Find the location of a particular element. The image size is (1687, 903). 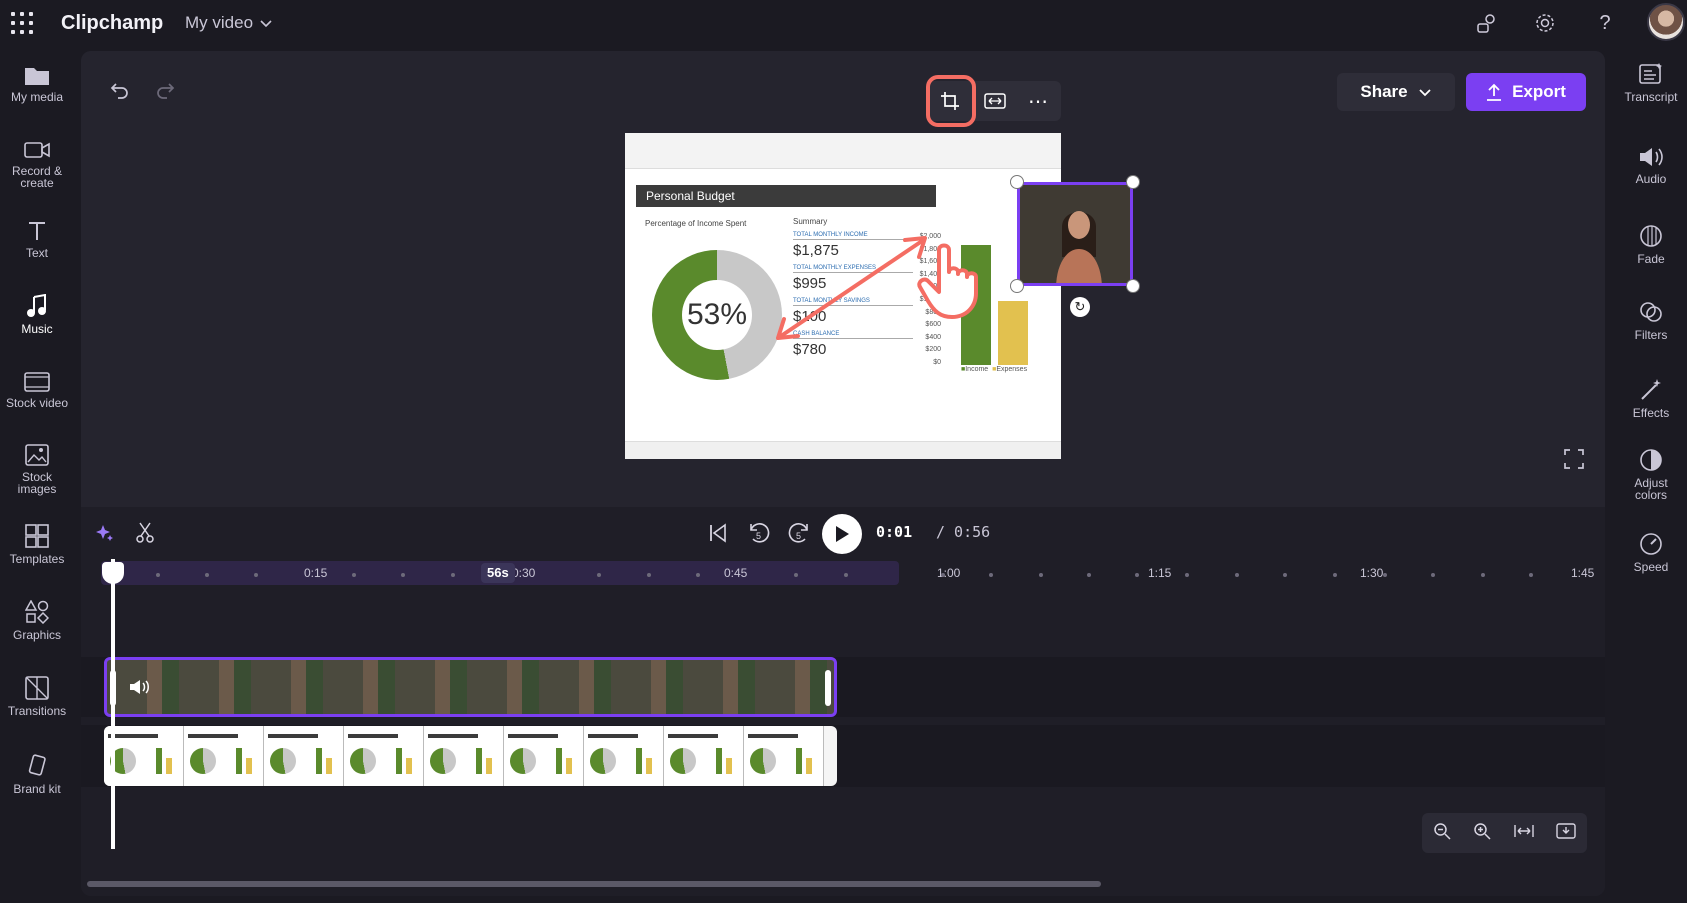

undo-icon is located at coordinates (120, 90).